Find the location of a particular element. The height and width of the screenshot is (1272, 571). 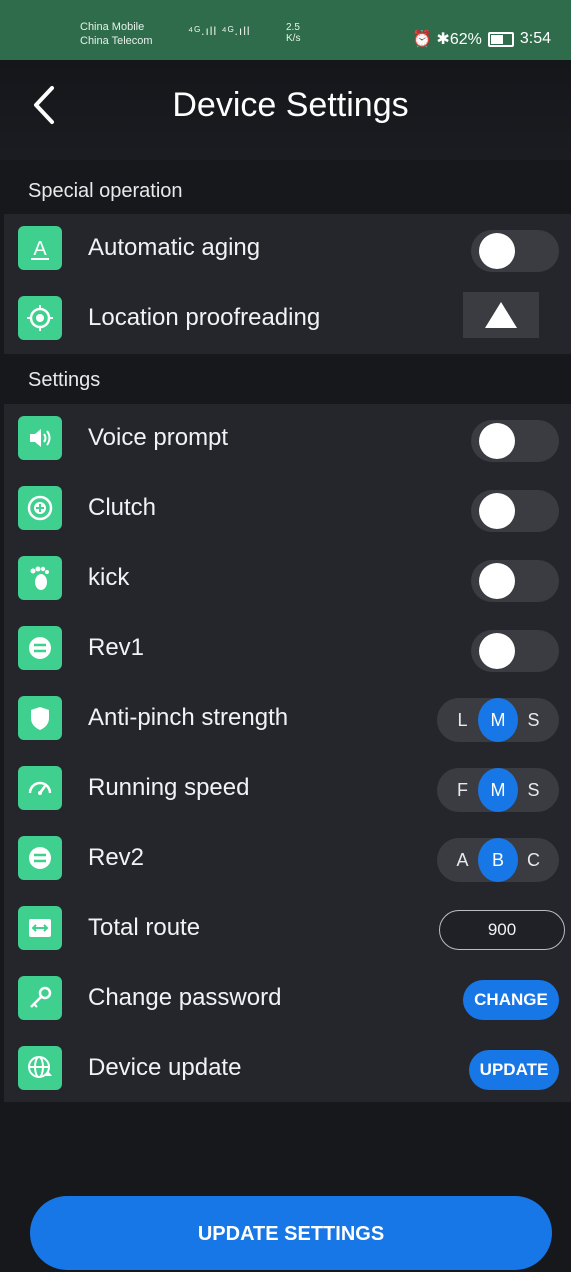

total-route-input: 900 is located at coordinates (502, 930).